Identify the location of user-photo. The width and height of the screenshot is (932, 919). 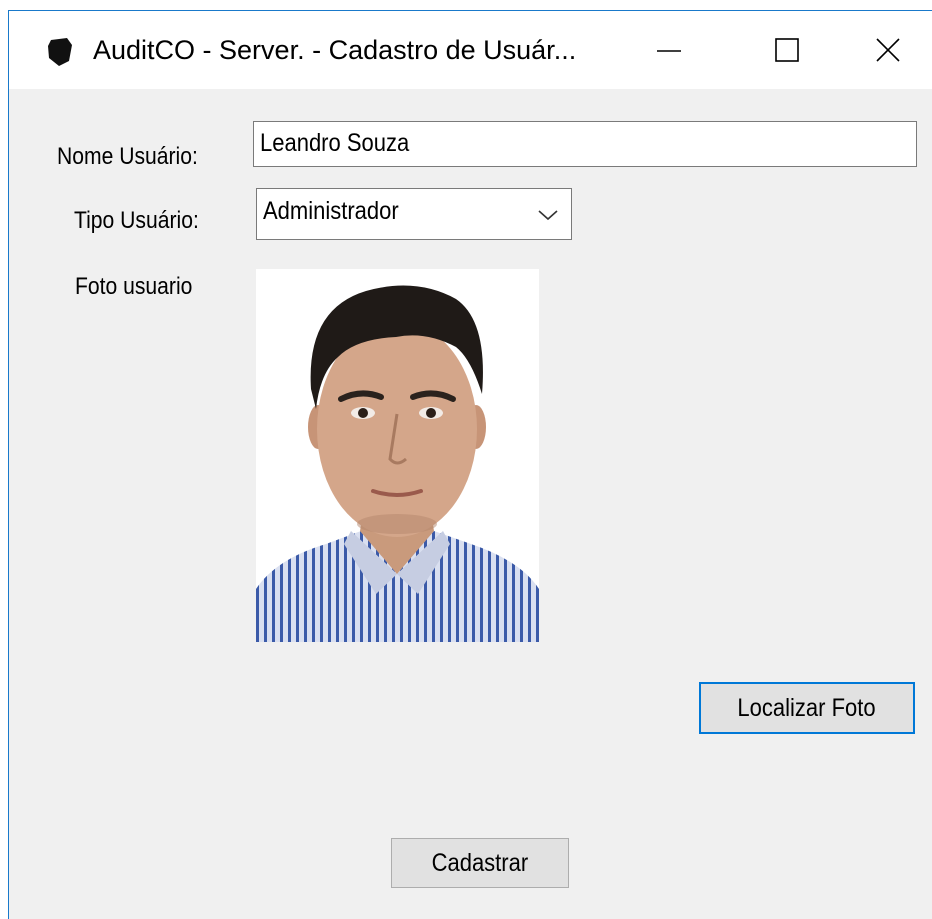
(397, 455).